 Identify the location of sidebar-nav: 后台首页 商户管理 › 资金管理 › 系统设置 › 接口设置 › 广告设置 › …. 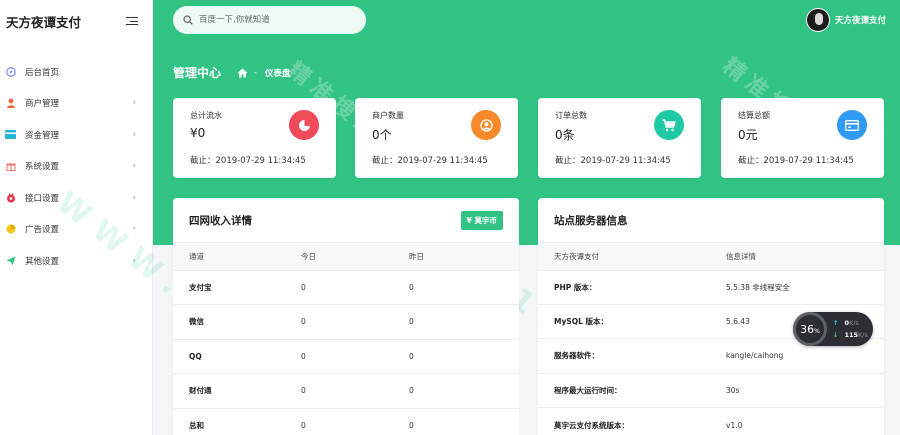
(76, 166).